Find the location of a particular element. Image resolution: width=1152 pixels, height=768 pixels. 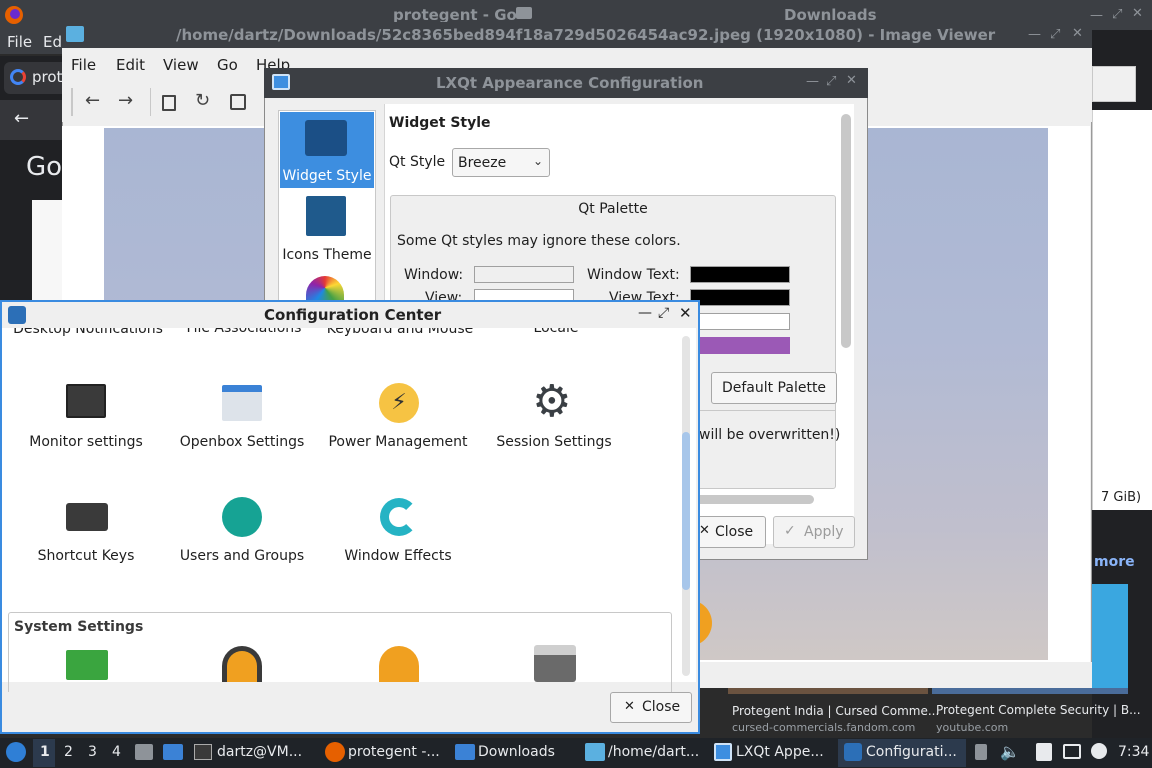

downloads-button is located at coordinates (1114, 84).